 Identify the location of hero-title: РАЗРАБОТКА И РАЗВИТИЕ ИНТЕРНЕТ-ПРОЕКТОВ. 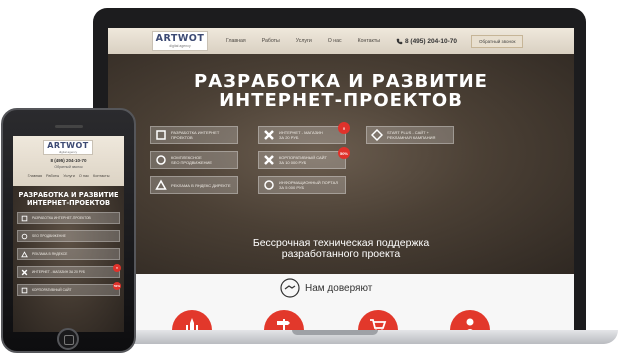
(341, 91).